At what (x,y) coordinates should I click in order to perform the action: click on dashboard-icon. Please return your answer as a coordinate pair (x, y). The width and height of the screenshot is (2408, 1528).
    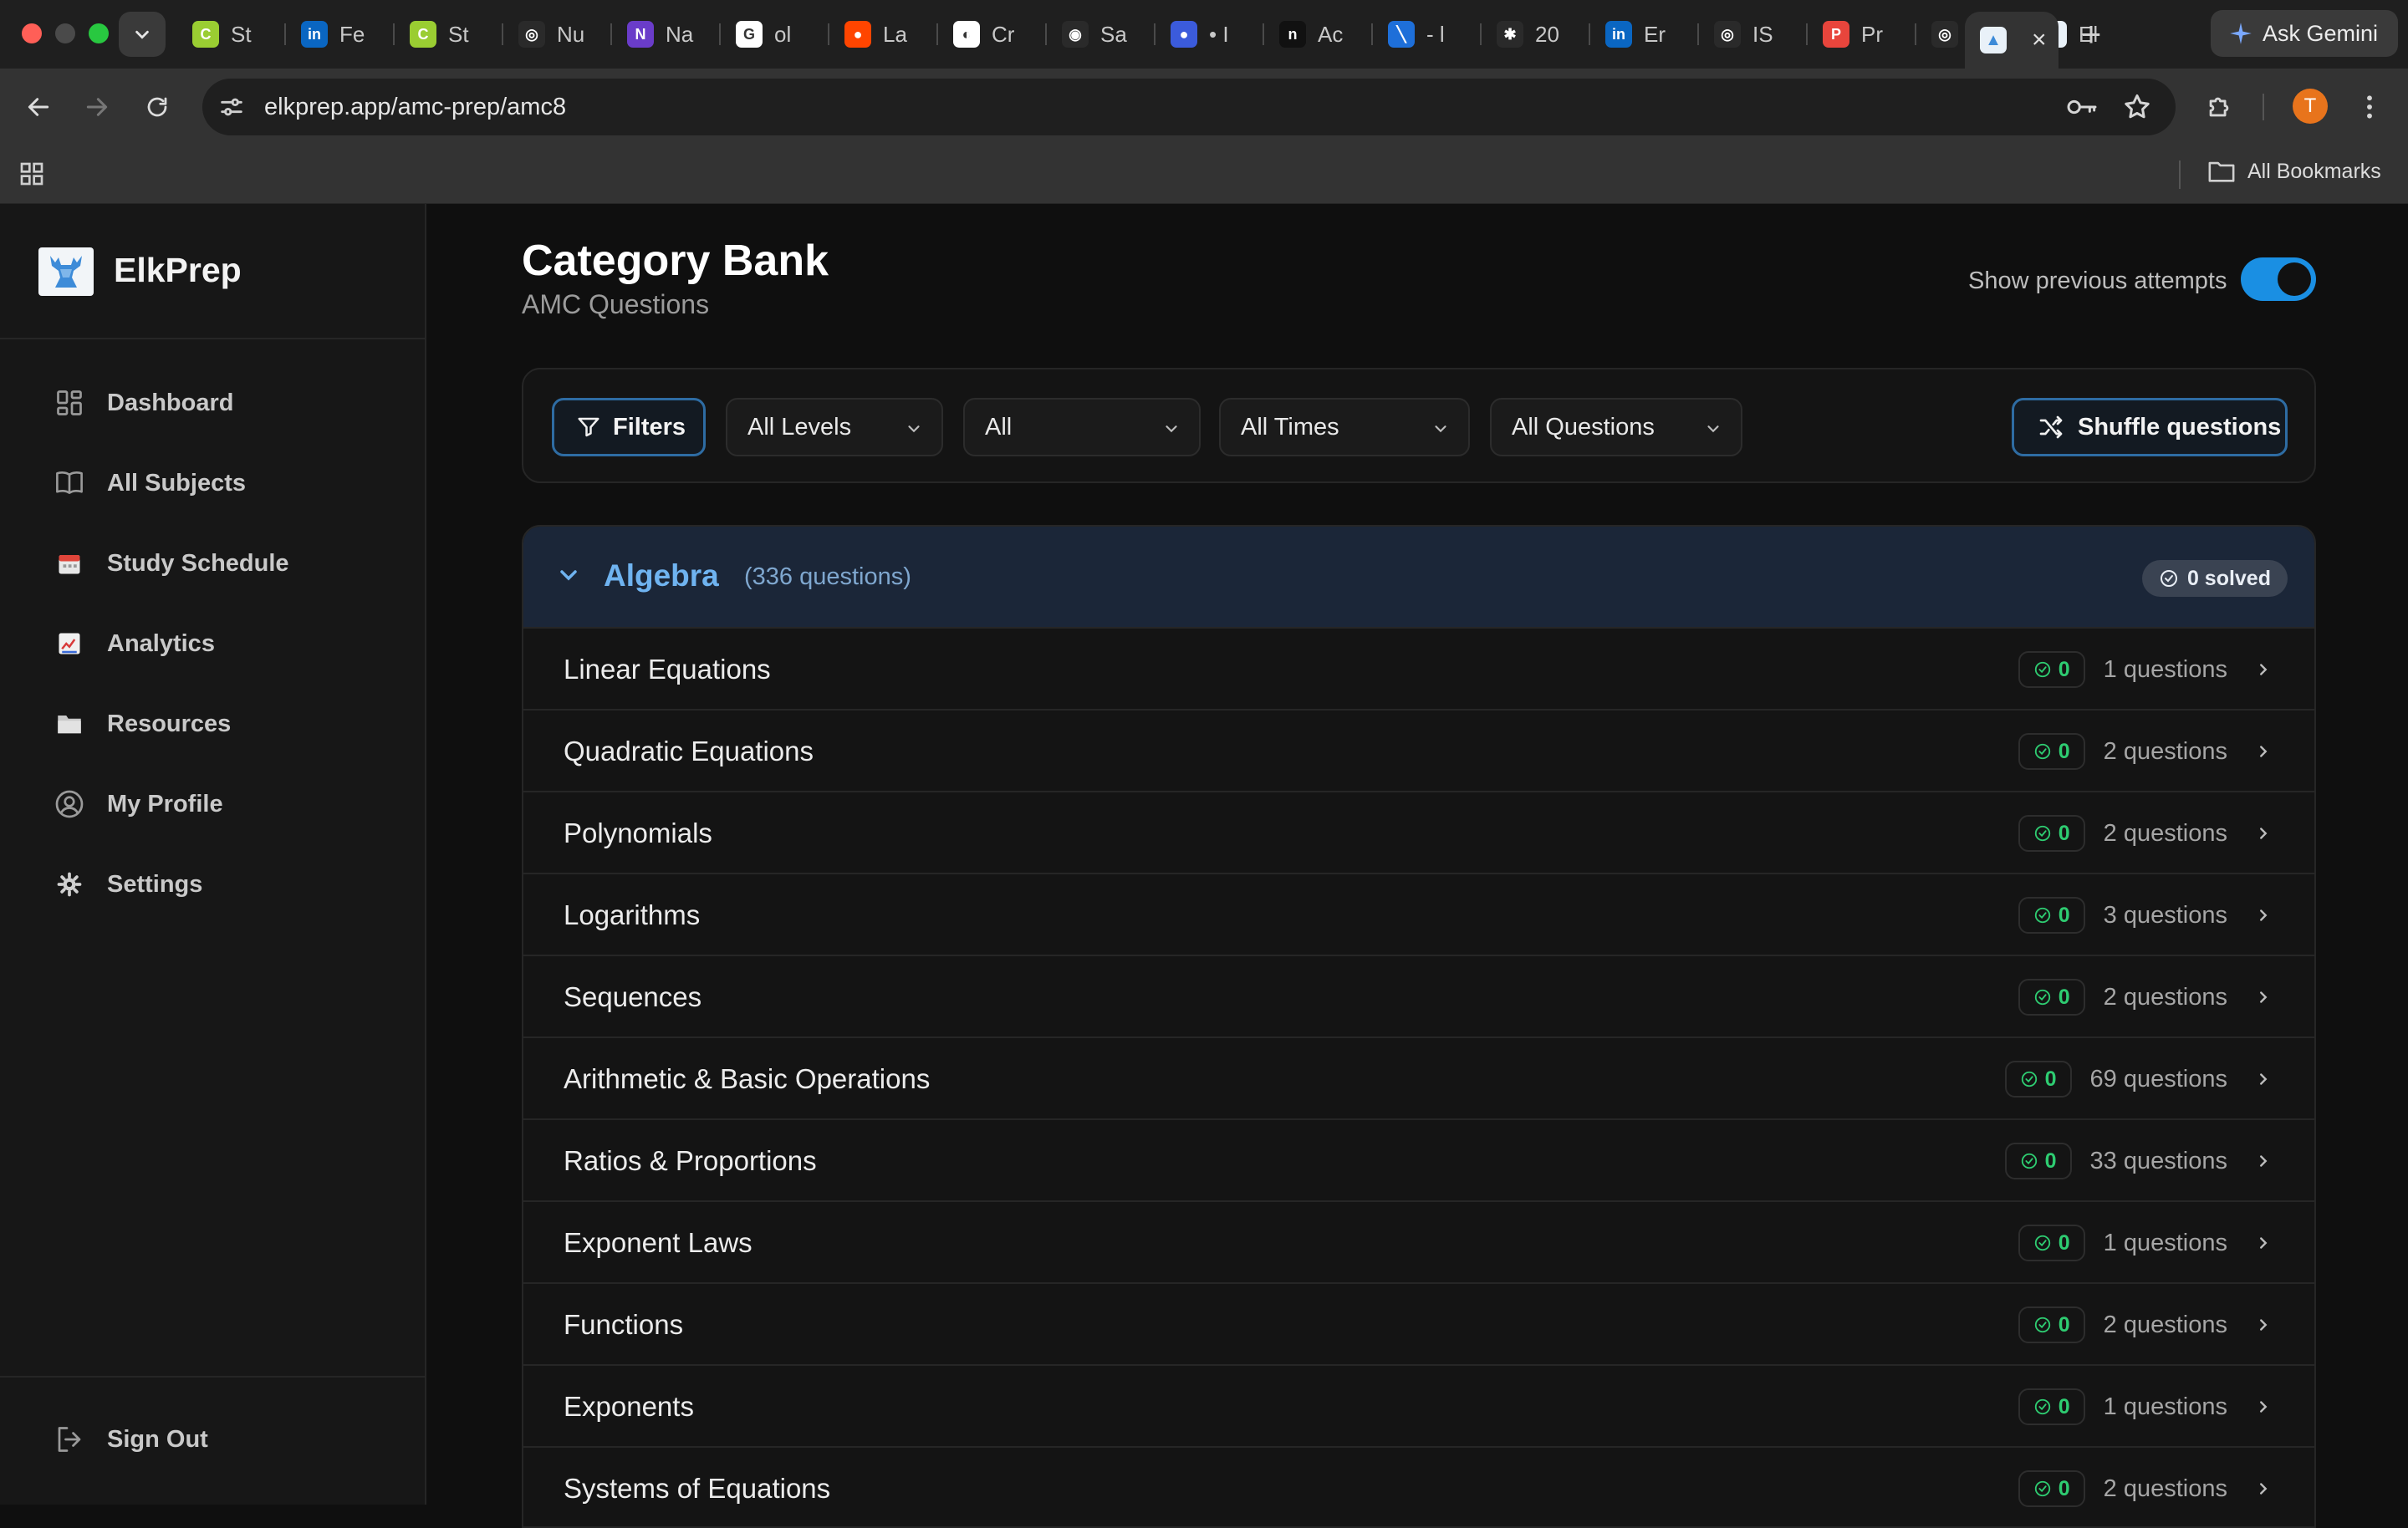
    Looking at the image, I should click on (69, 403).